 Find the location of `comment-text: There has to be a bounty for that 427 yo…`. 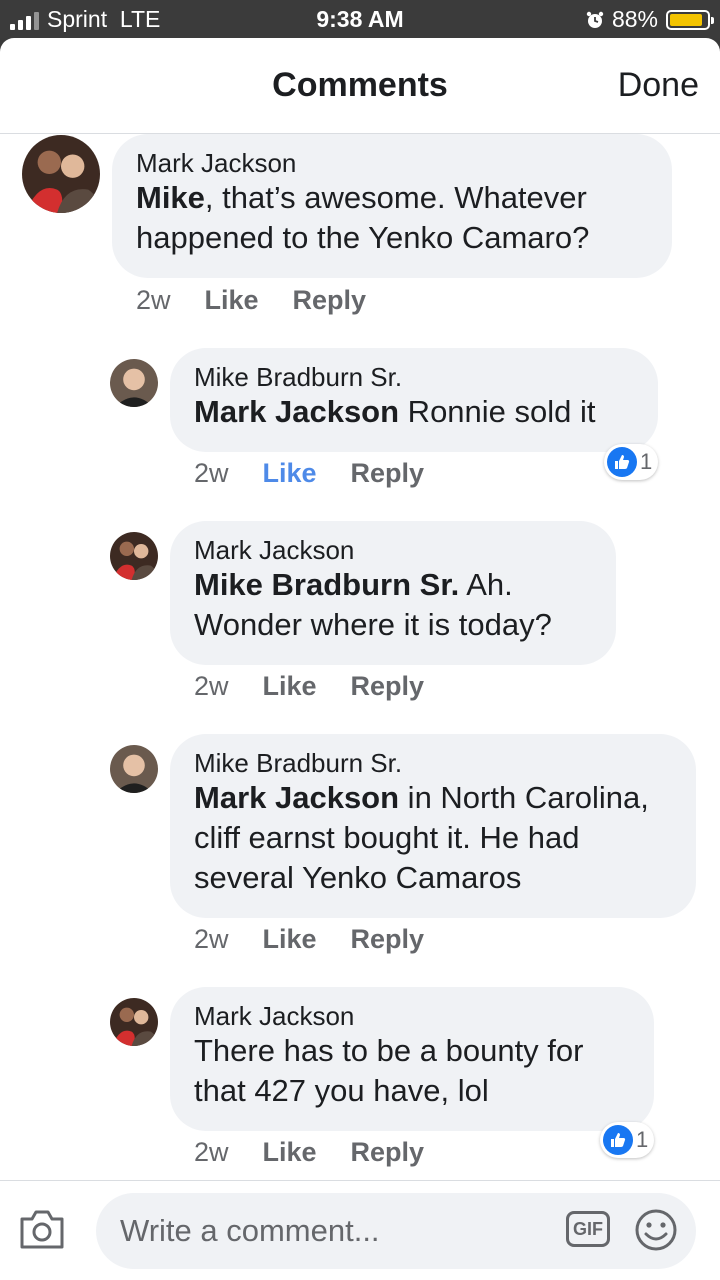

comment-text: There has to be a bounty for that 427 yo… is located at coordinates (412, 1071).